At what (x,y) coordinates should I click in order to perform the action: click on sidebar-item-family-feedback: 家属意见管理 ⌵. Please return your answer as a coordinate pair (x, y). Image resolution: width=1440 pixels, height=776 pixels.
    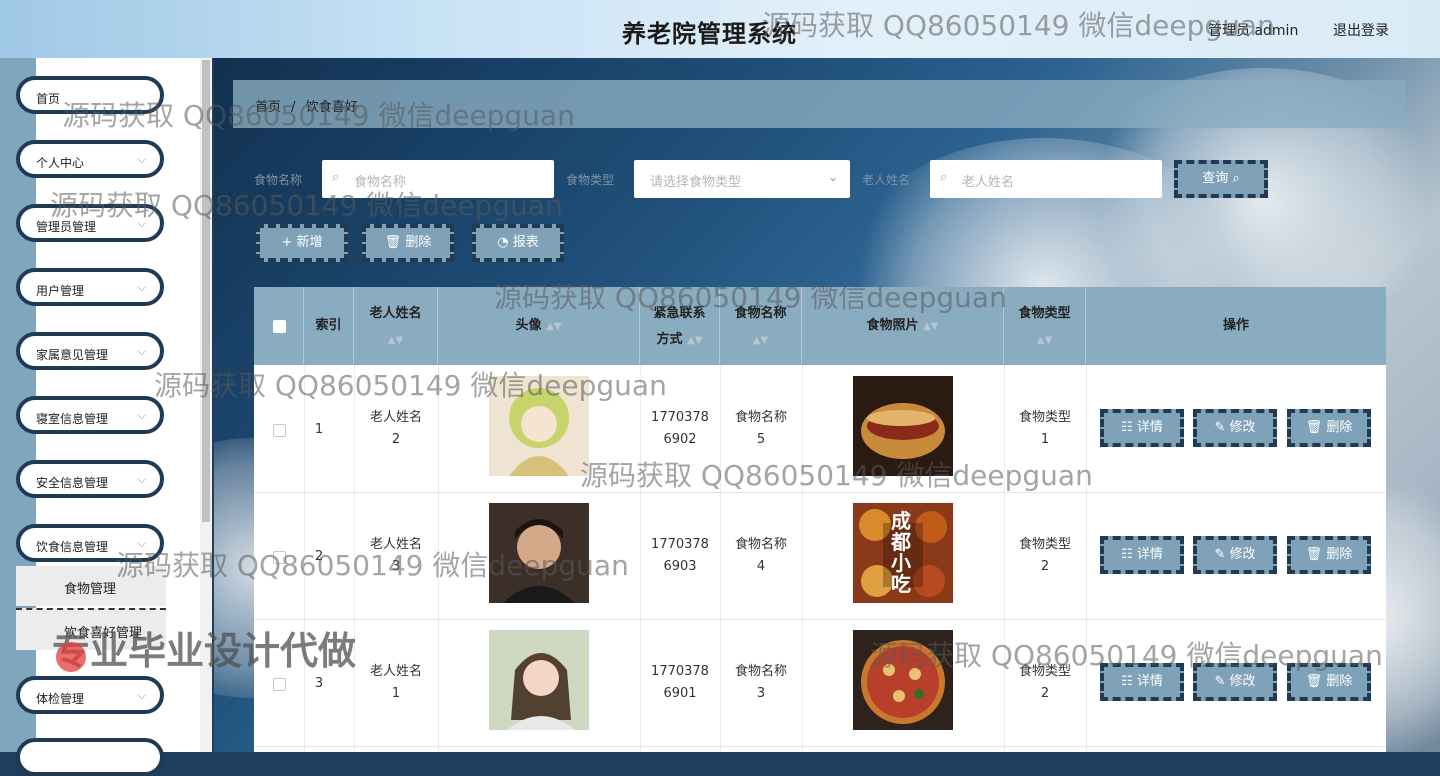
    Looking at the image, I should click on (90, 351).